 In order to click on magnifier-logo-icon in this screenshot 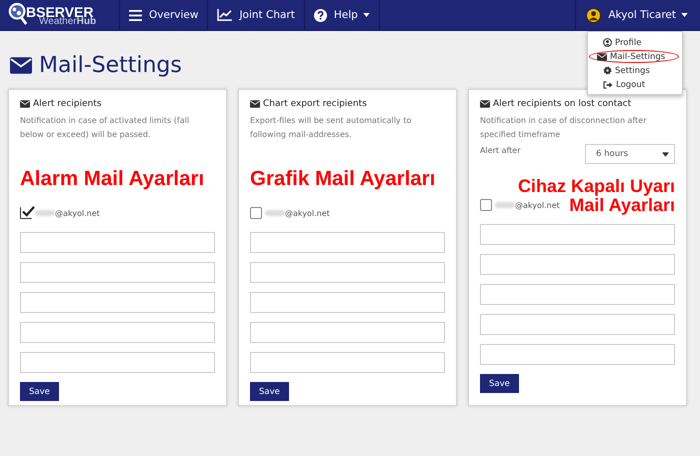, I will do `click(18, 14)`.